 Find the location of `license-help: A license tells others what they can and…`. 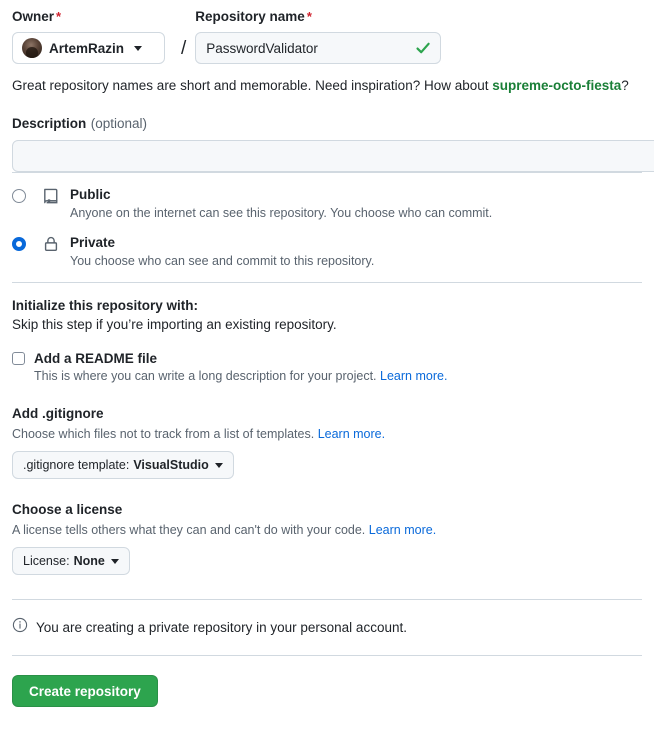

license-help: A license tells others what they can and… is located at coordinates (327, 530).